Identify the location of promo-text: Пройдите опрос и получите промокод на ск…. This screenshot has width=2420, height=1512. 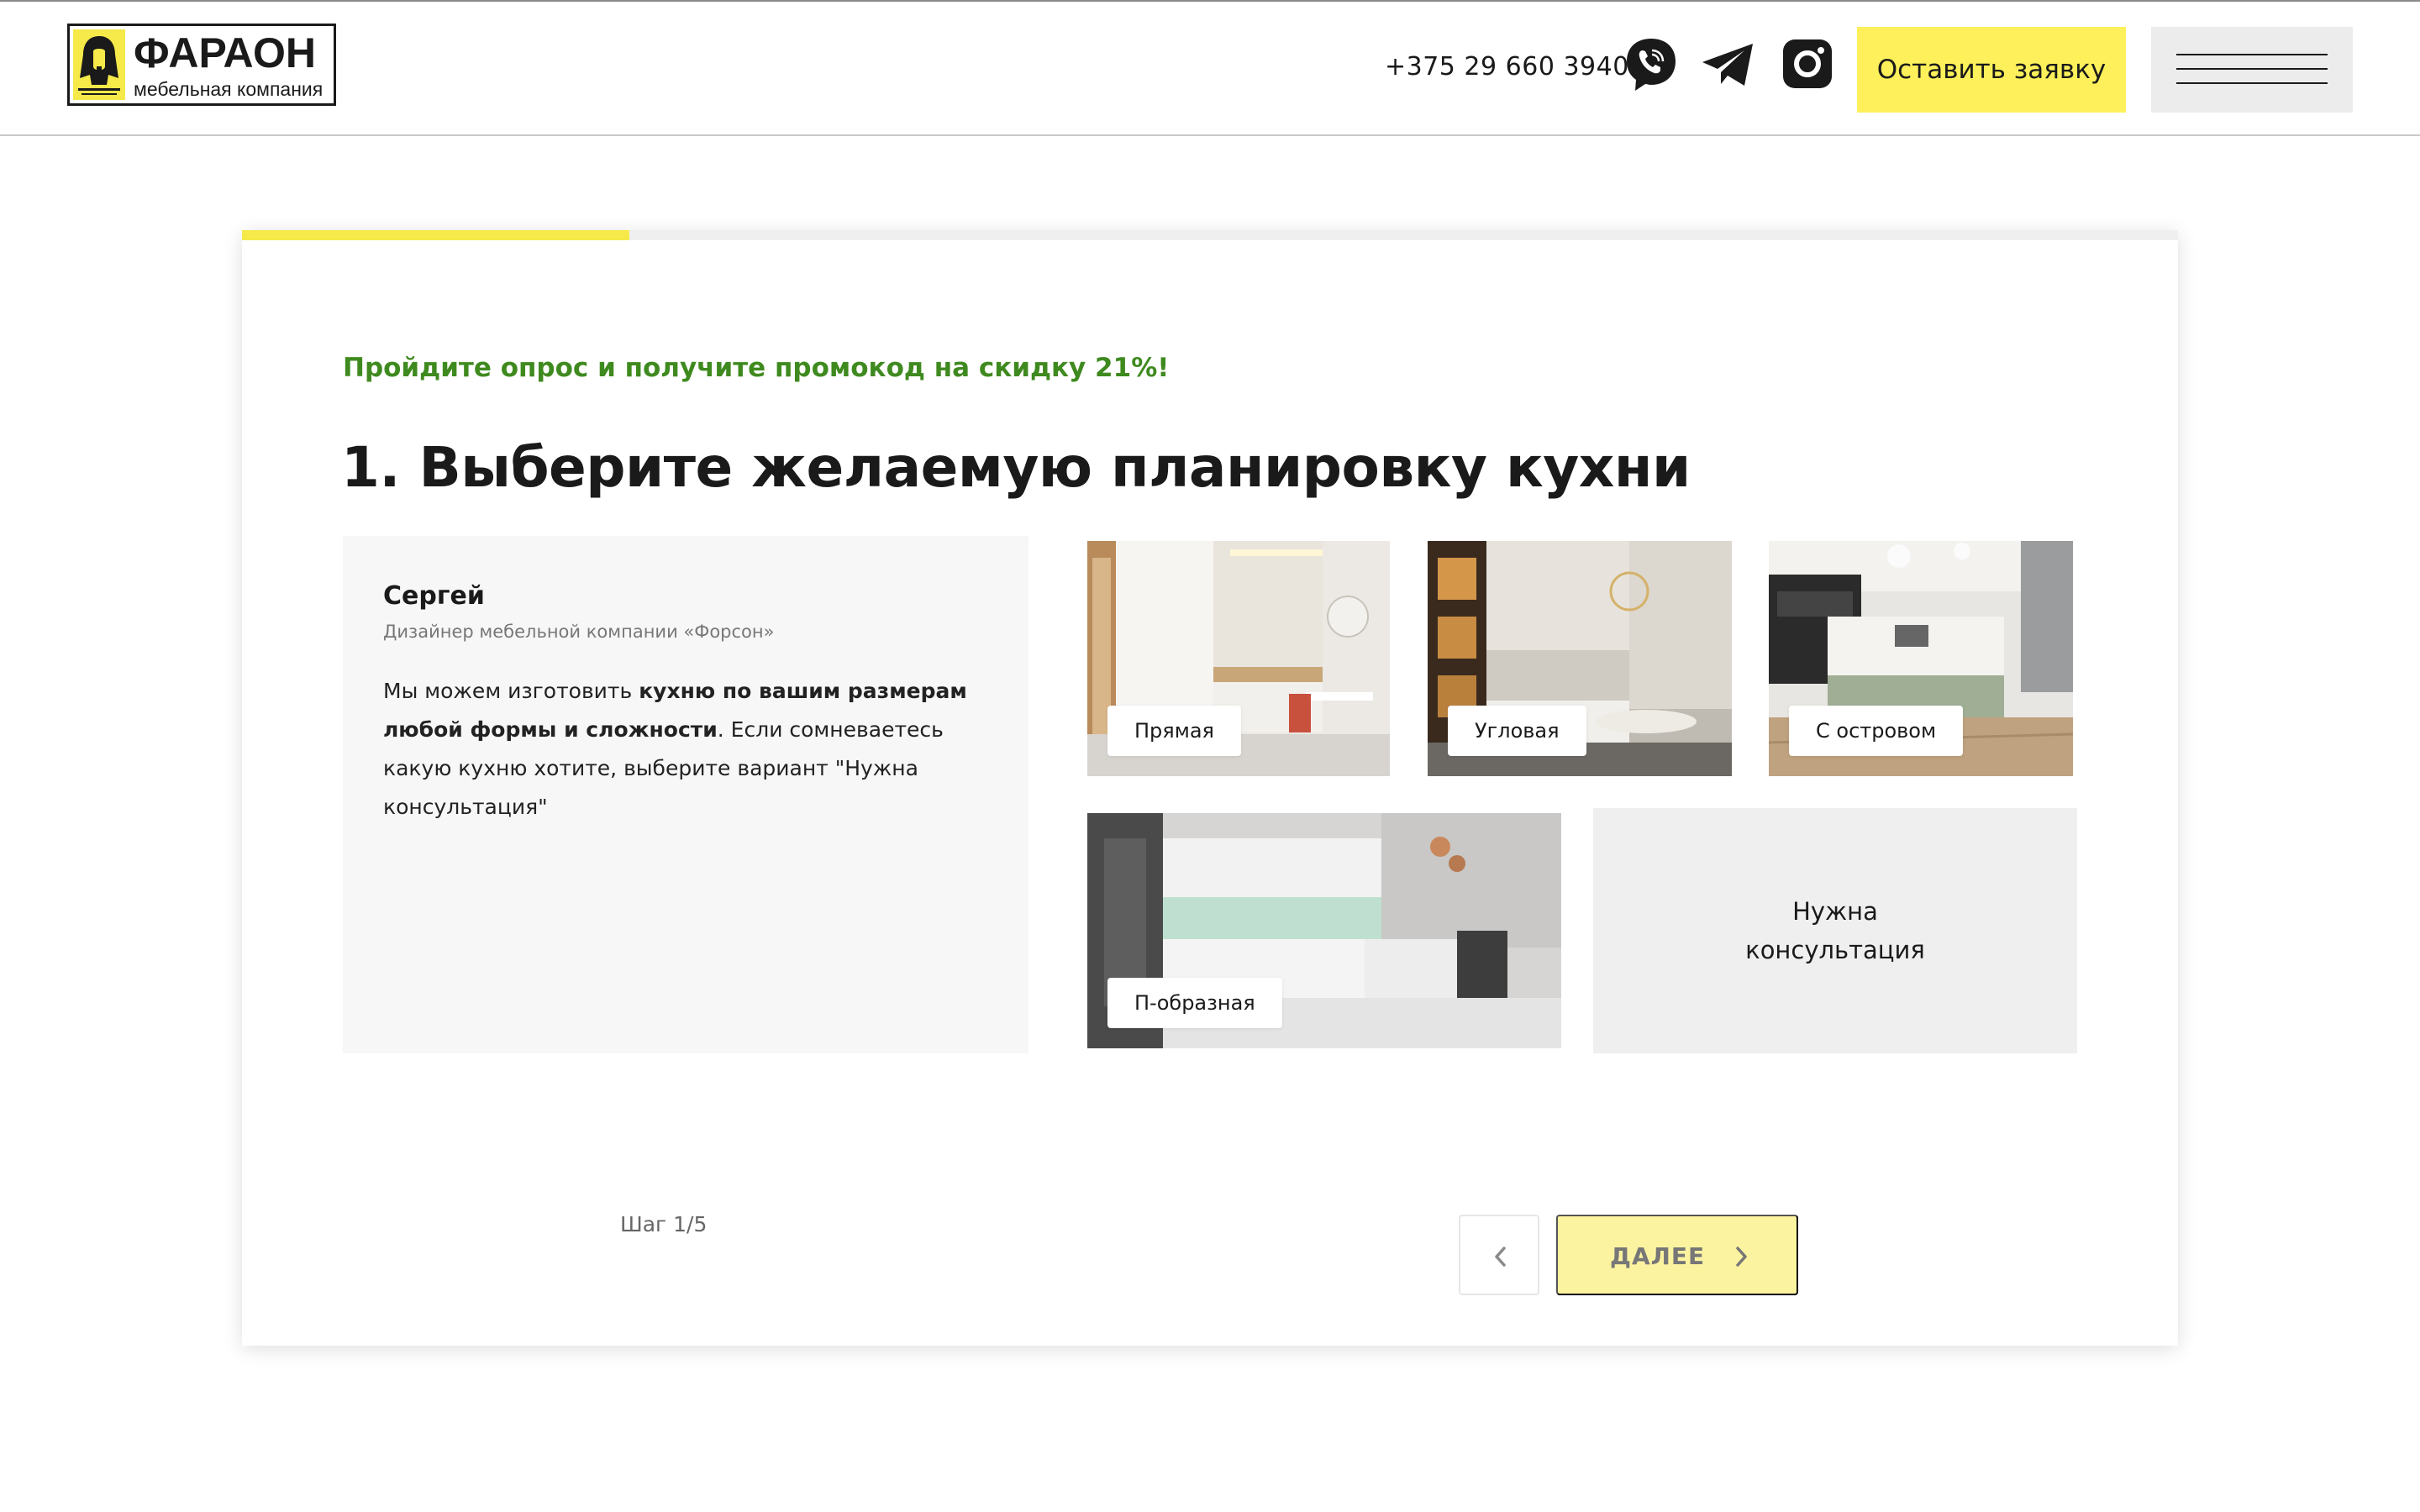
(756, 368).